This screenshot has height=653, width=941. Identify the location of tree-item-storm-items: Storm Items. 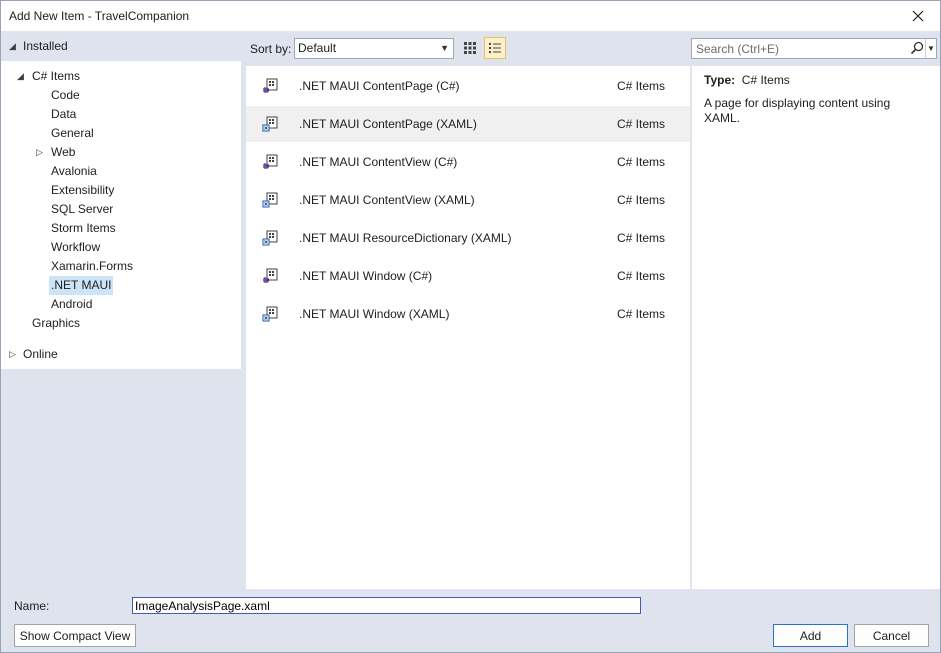
(83, 228).